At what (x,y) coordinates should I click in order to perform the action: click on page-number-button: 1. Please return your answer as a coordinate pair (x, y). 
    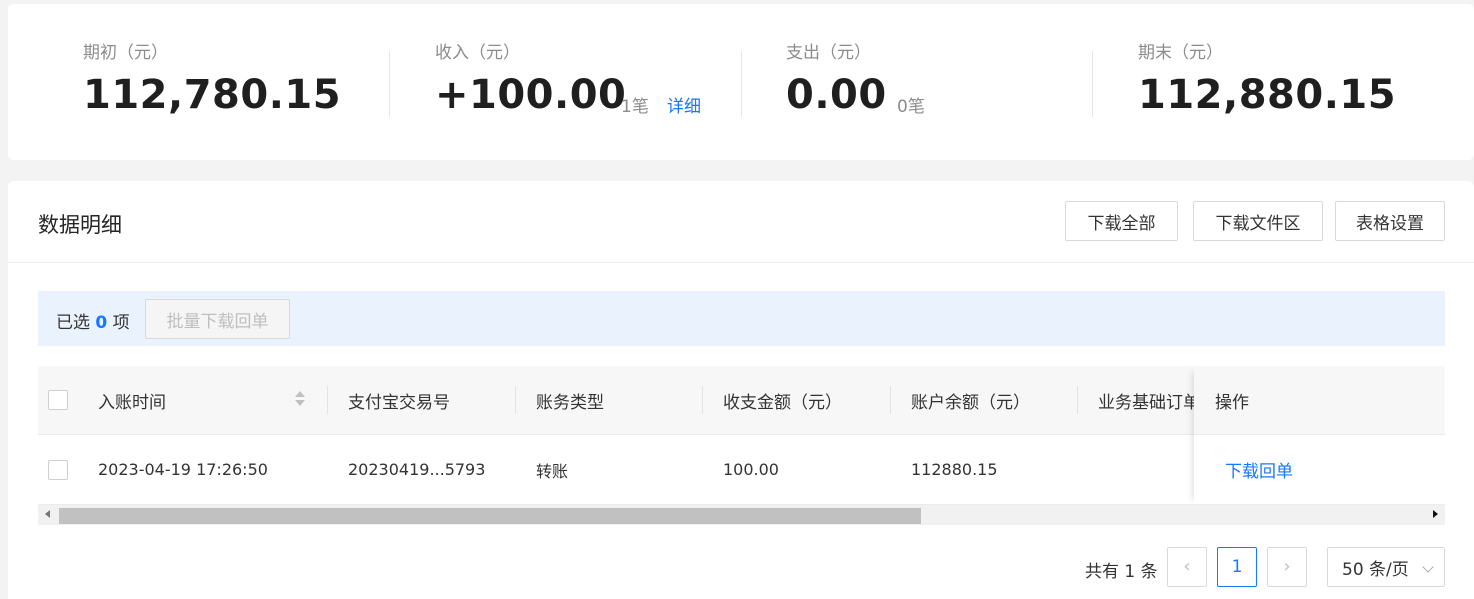
    Looking at the image, I should click on (1237, 567).